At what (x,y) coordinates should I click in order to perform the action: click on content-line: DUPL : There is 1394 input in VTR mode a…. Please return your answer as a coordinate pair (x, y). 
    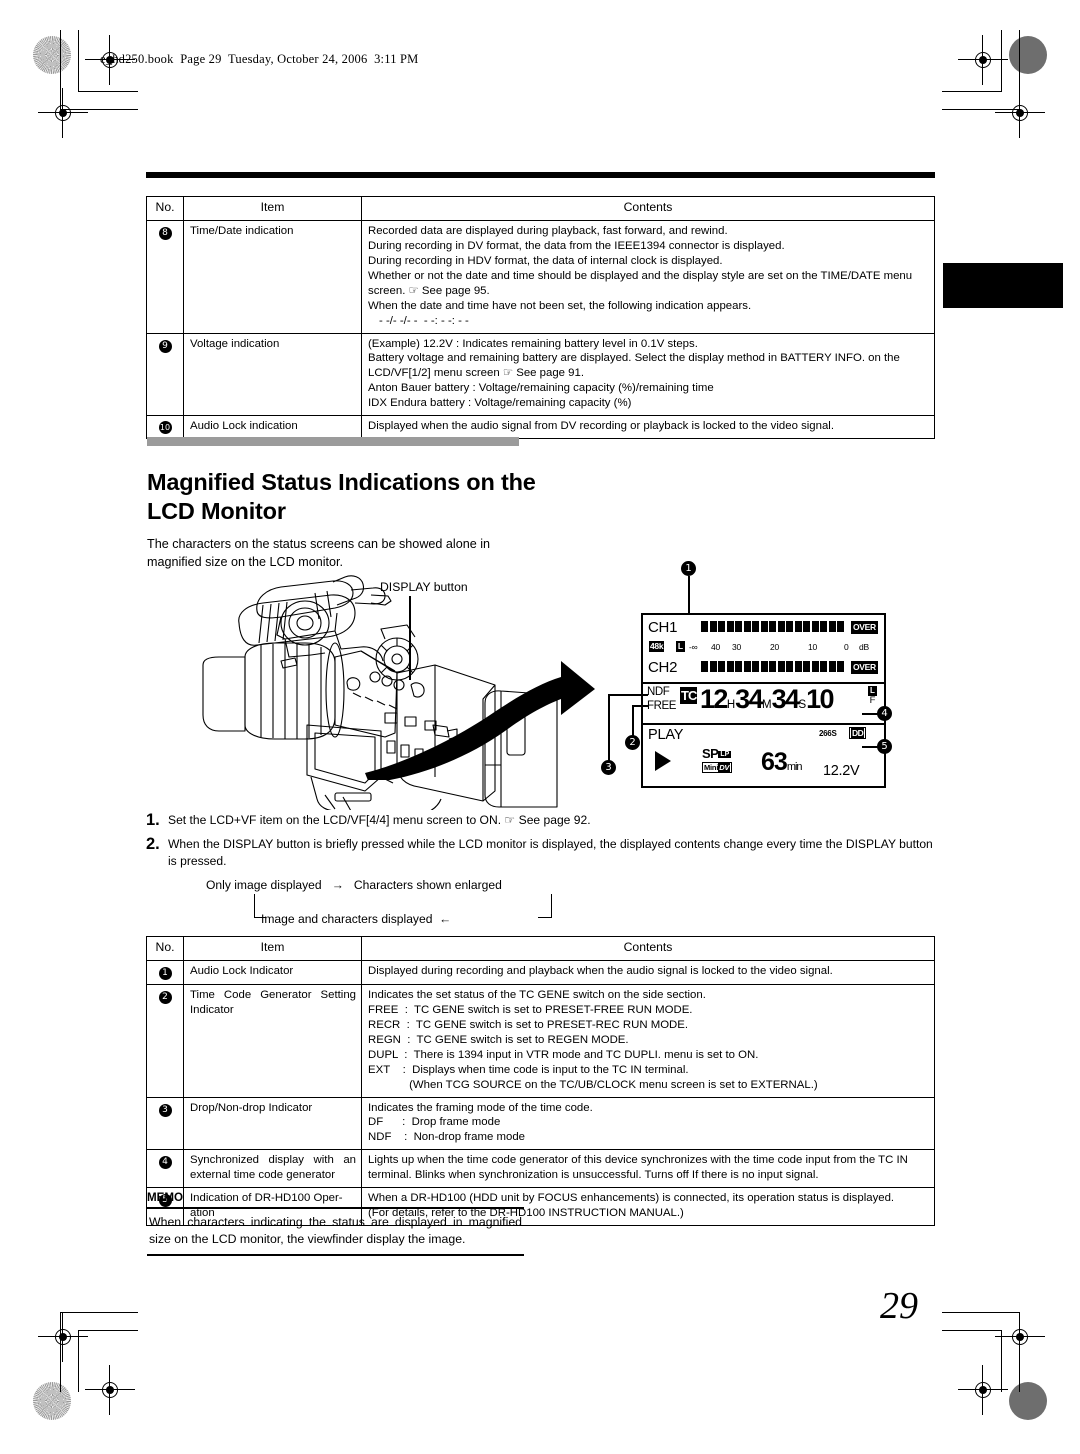
    Looking at the image, I should click on (563, 1054).